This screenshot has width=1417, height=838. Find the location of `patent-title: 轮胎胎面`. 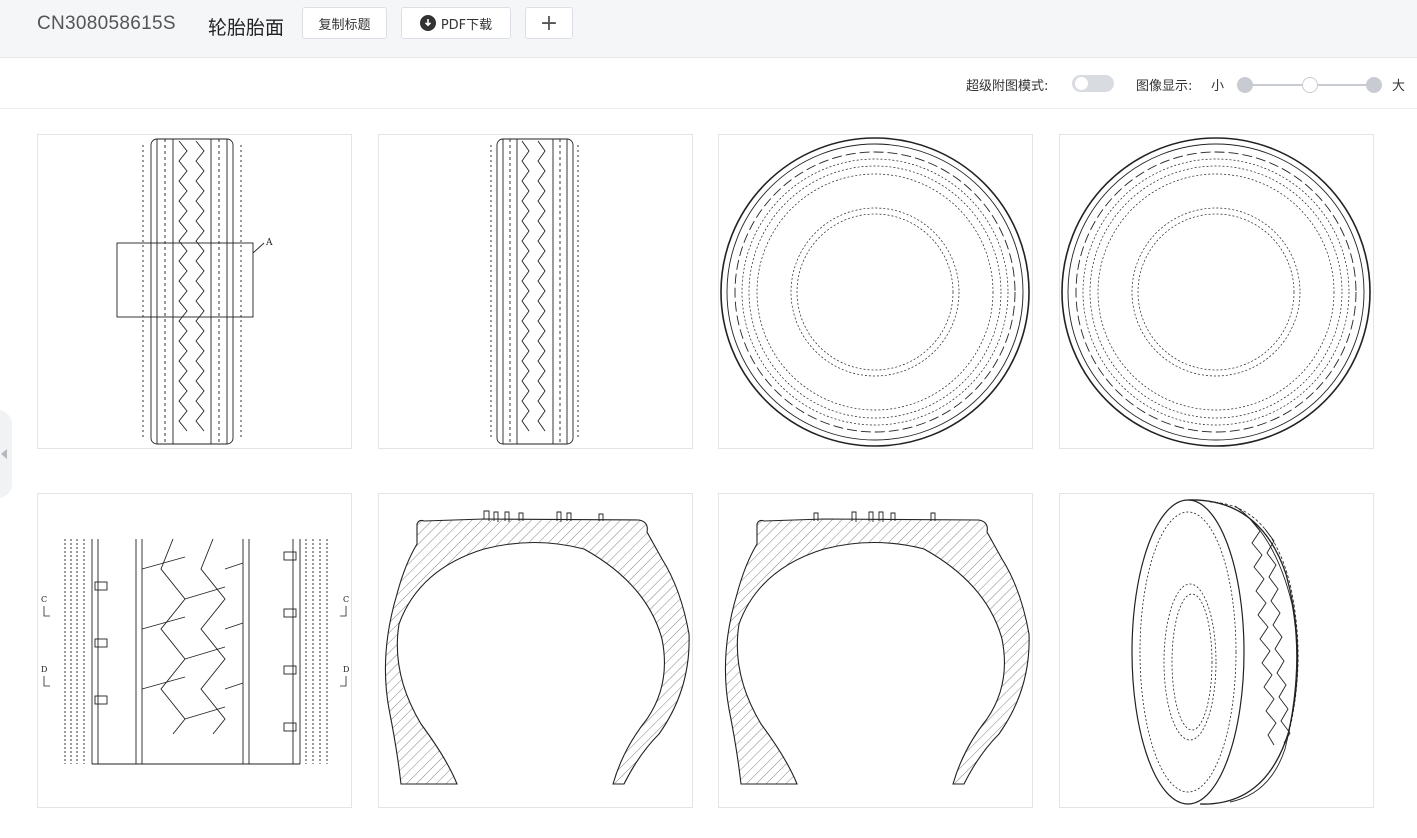

patent-title: 轮胎胎面 is located at coordinates (246, 28).